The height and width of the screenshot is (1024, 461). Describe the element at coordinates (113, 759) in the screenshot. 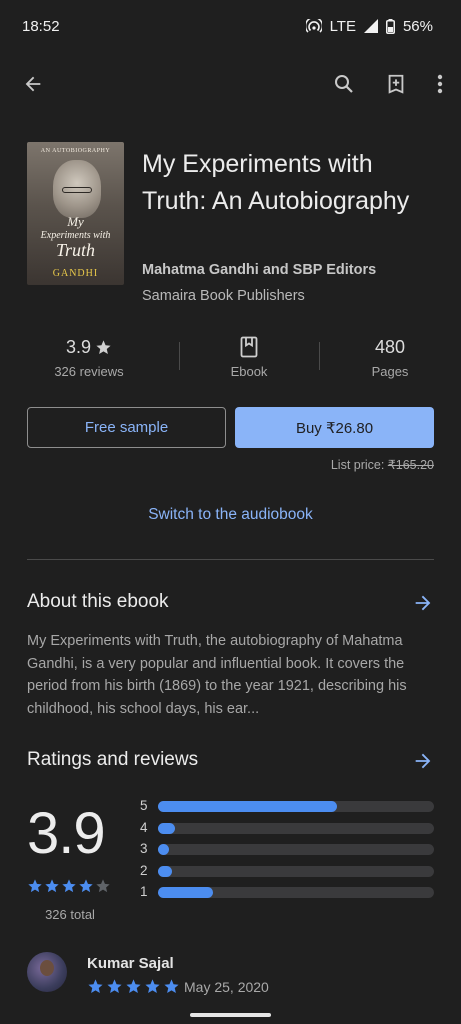

I see `ratings-title: Ratings and reviews` at that location.